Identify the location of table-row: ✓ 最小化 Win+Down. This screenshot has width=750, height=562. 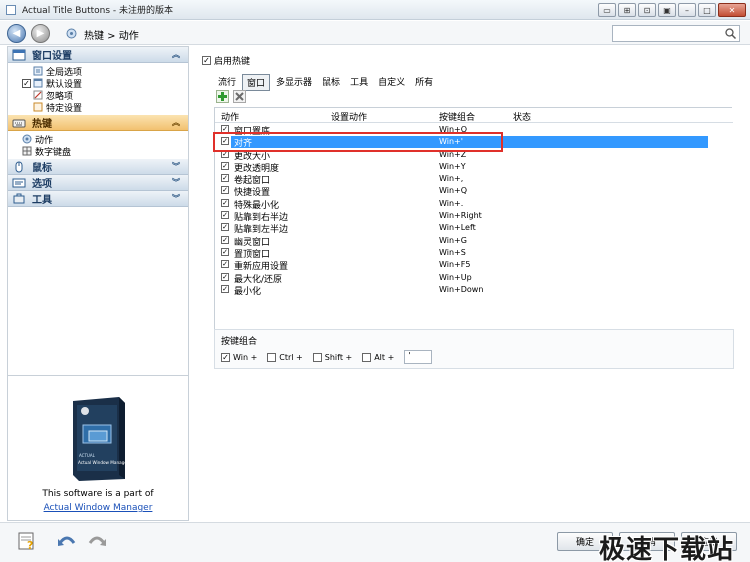
(474, 290).